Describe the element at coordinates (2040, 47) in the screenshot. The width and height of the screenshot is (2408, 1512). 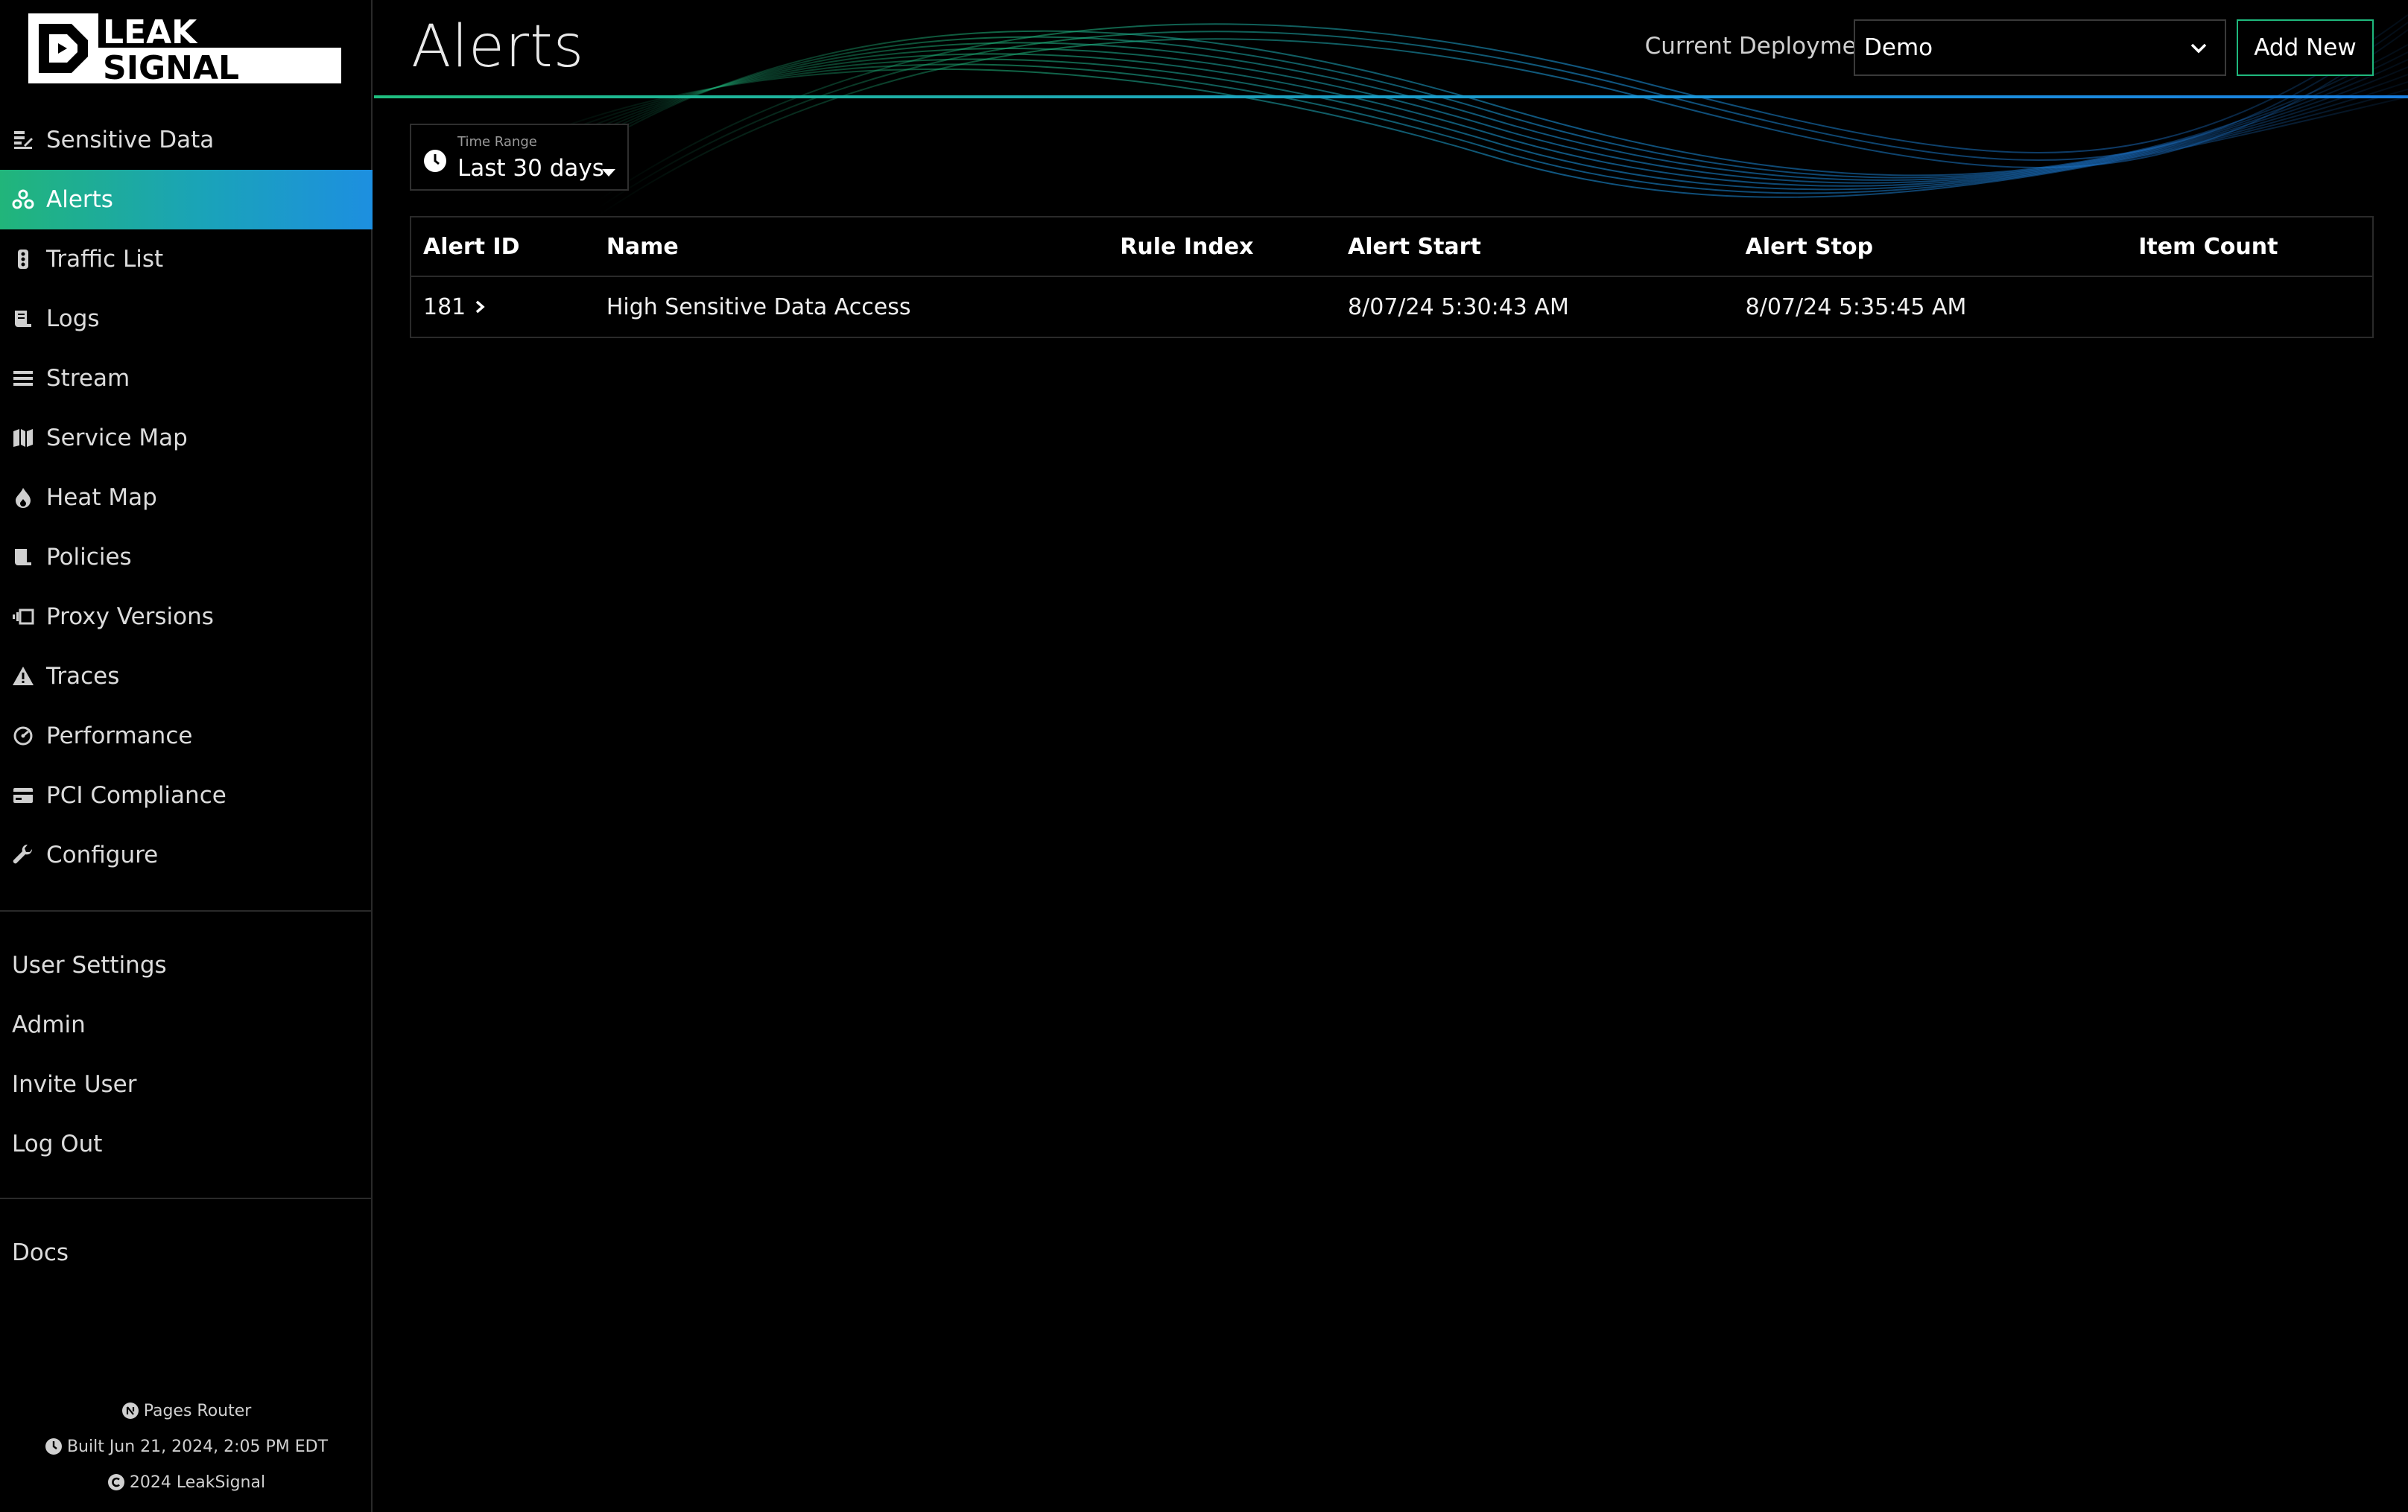
I see `deployment-select: Demo` at that location.